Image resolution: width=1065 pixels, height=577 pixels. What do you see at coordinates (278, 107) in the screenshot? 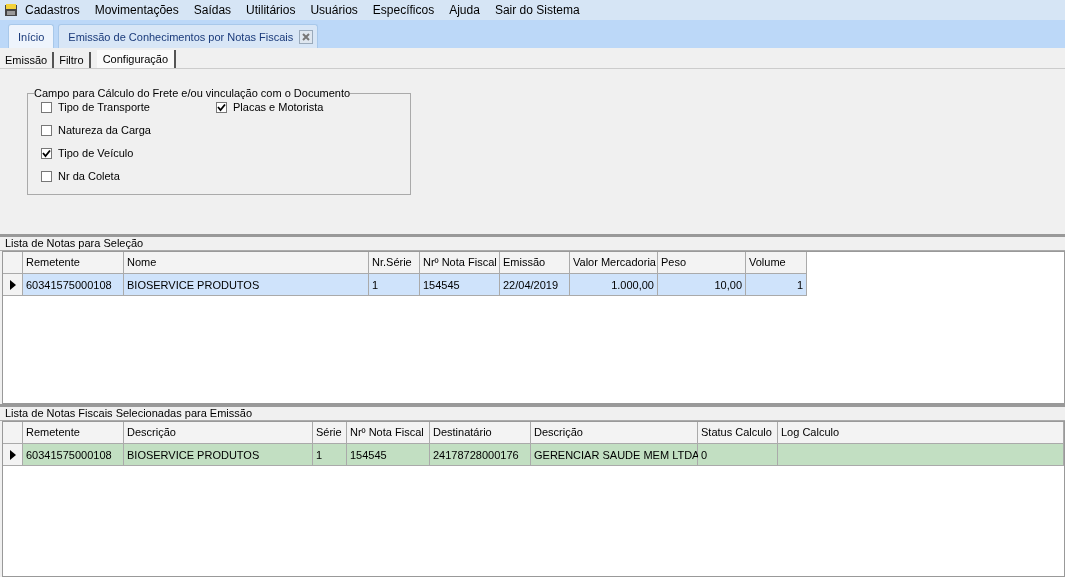
I see `checkbox-label: Placas e Motorista` at bounding box center [278, 107].